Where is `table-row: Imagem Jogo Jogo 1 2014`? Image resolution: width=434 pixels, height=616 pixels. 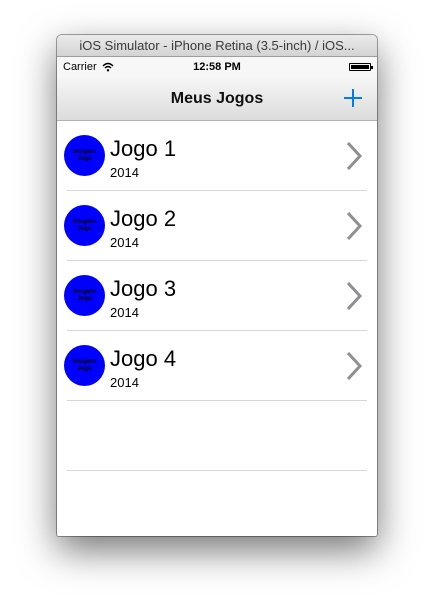
table-row: Imagem Jogo Jogo 1 2014 is located at coordinates (217, 156).